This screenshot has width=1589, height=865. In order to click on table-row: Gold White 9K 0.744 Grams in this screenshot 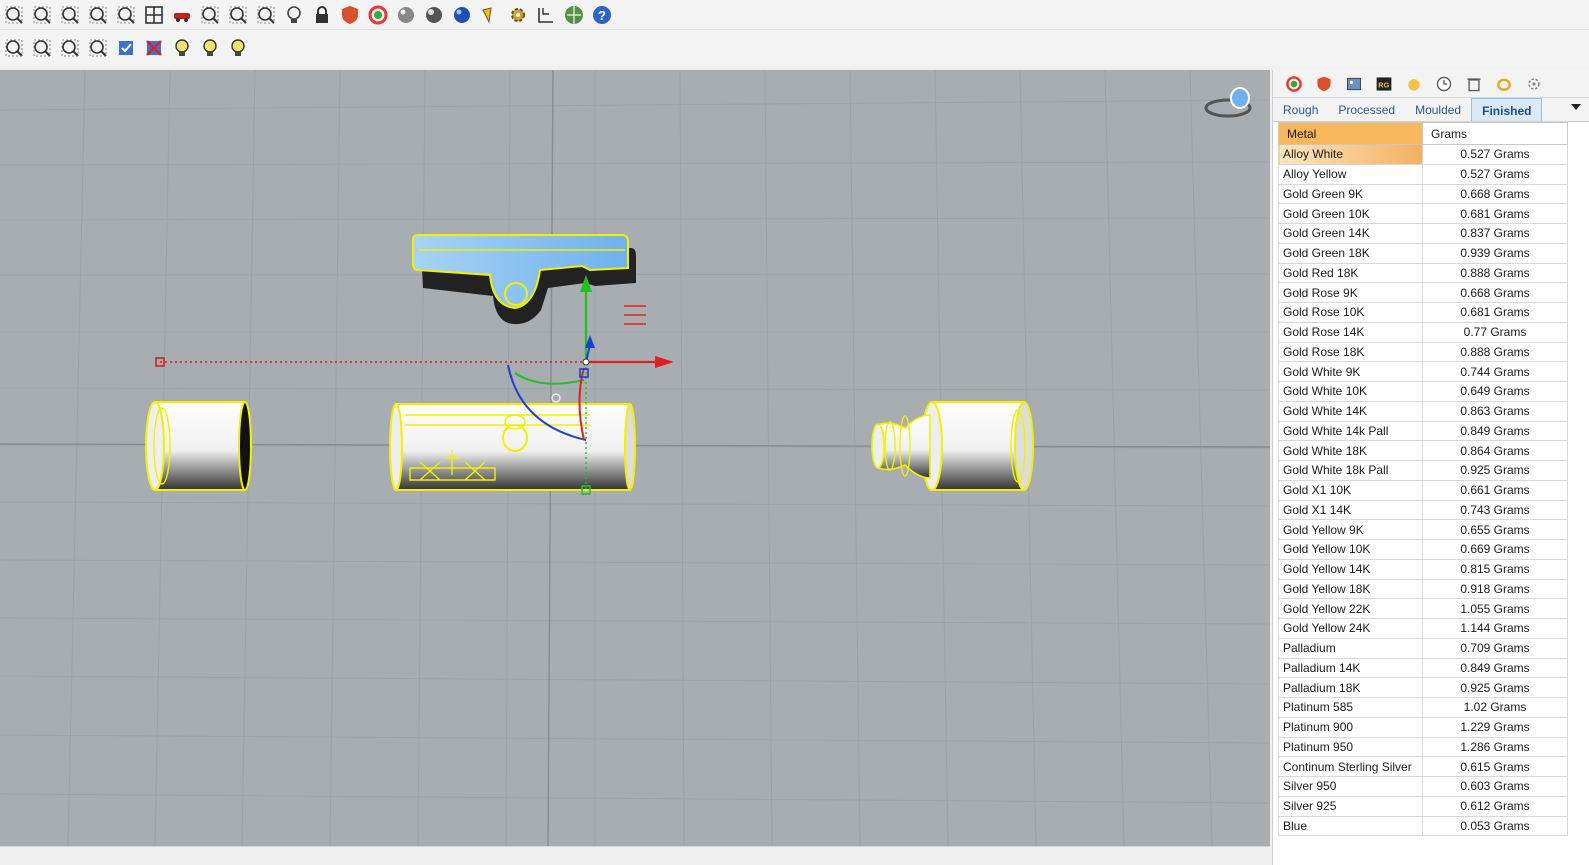, I will do `click(1423, 371)`.